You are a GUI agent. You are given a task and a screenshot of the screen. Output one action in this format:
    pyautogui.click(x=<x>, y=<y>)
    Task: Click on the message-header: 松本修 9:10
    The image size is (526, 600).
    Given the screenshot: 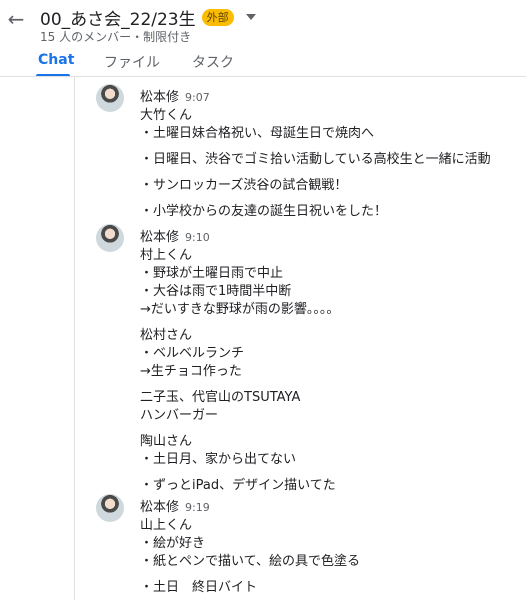 What is the action you would take?
    pyautogui.click(x=175, y=235)
    